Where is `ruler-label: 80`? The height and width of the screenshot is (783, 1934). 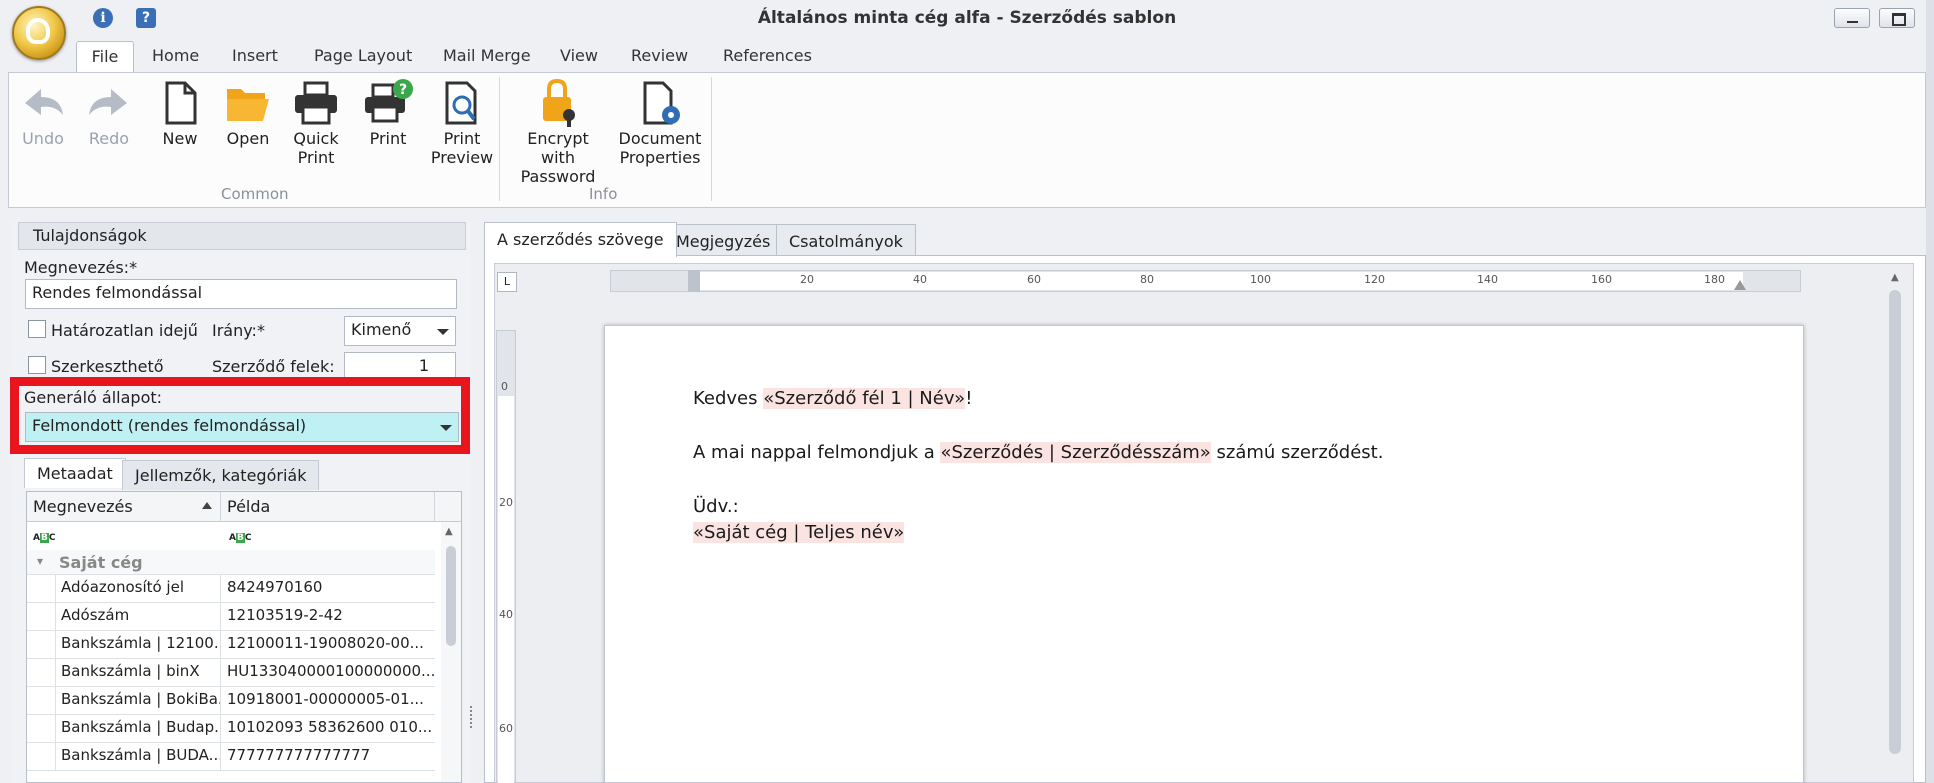
ruler-label: 80 is located at coordinates (1147, 279).